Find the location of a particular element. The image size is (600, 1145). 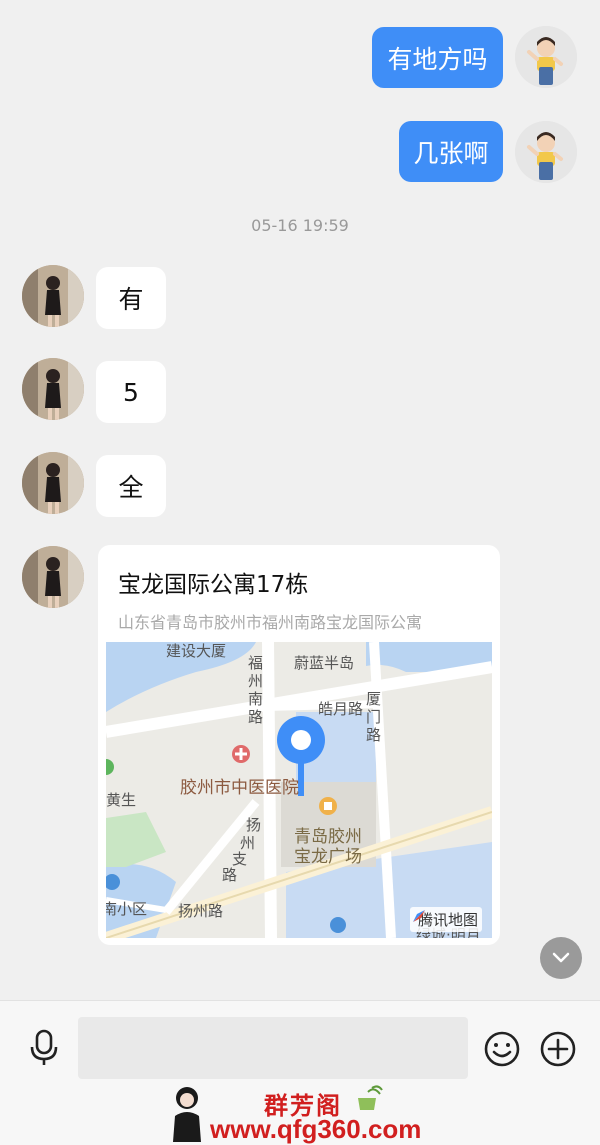

message-text: 有地方吗 is located at coordinates (437, 59).